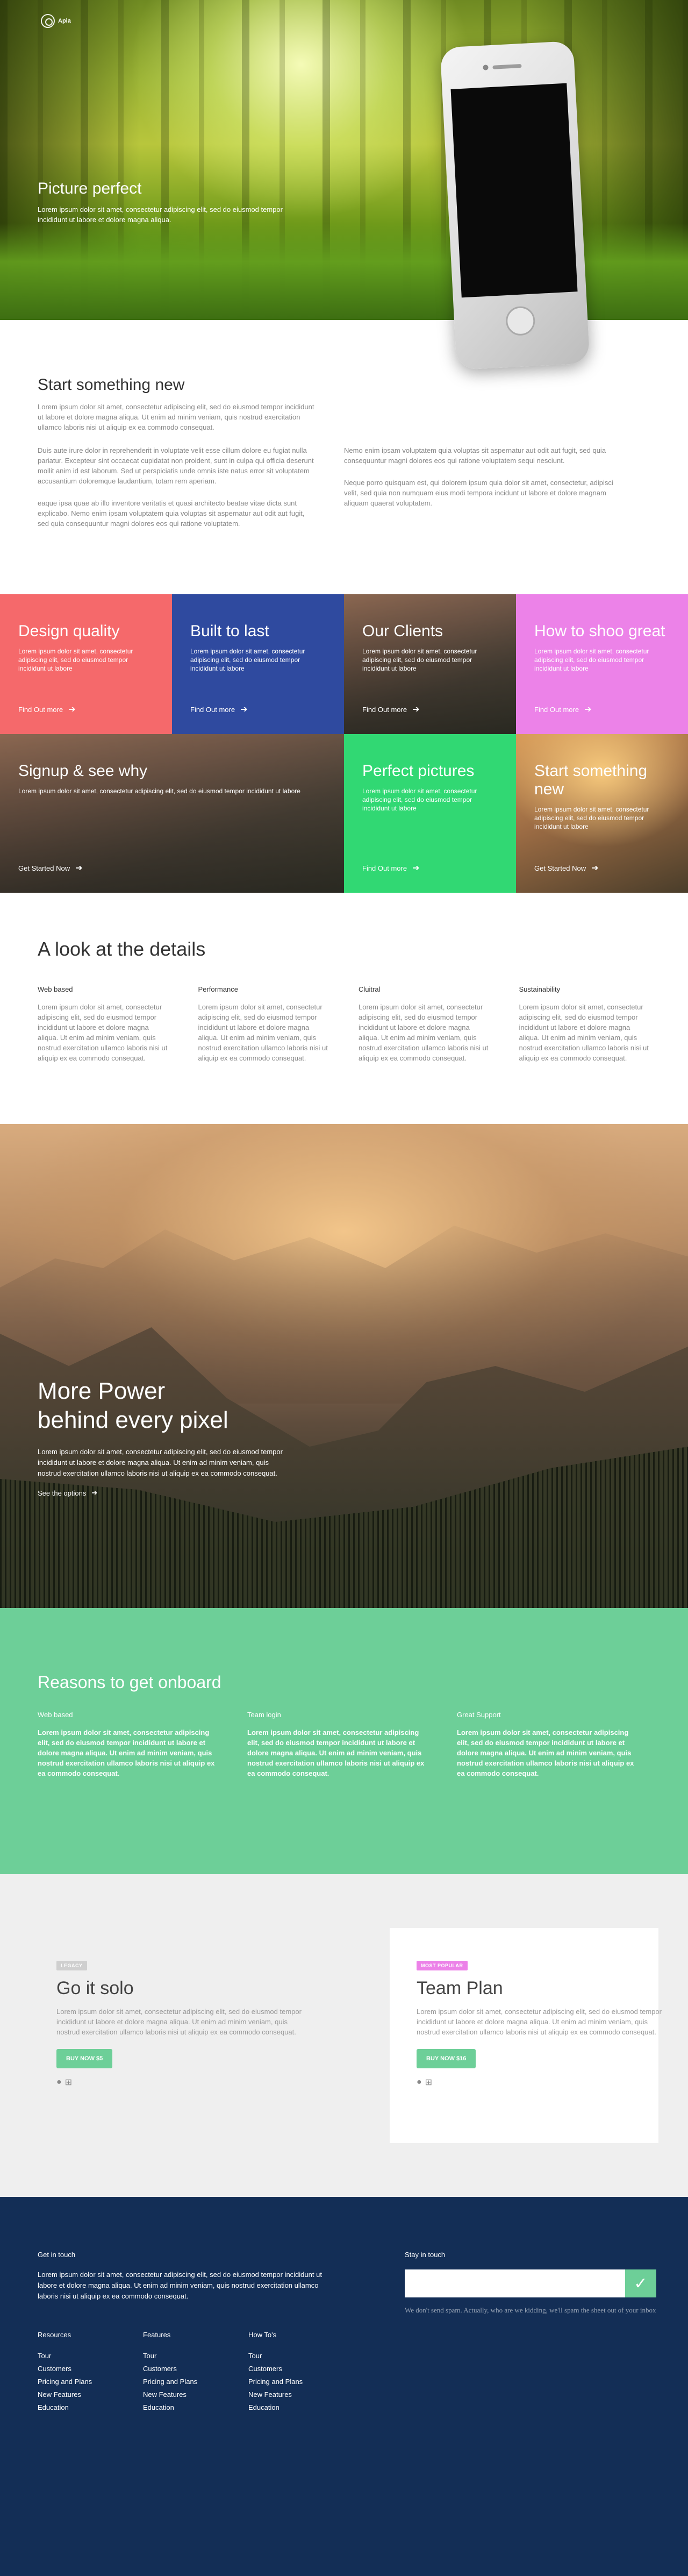  What do you see at coordinates (68, 2082) in the screenshot?
I see `windows-icon: ⊞` at bounding box center [68, 2082].